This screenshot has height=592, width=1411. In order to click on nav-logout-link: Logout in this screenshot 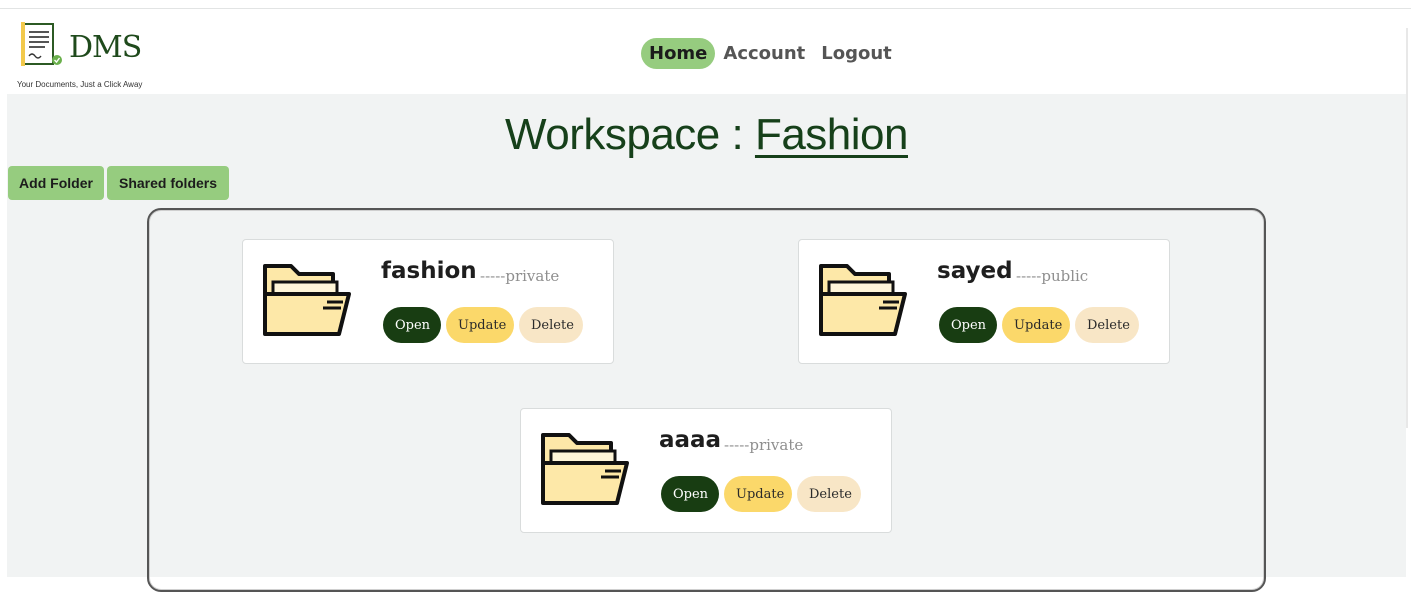, I will do `click(856, 53)`.